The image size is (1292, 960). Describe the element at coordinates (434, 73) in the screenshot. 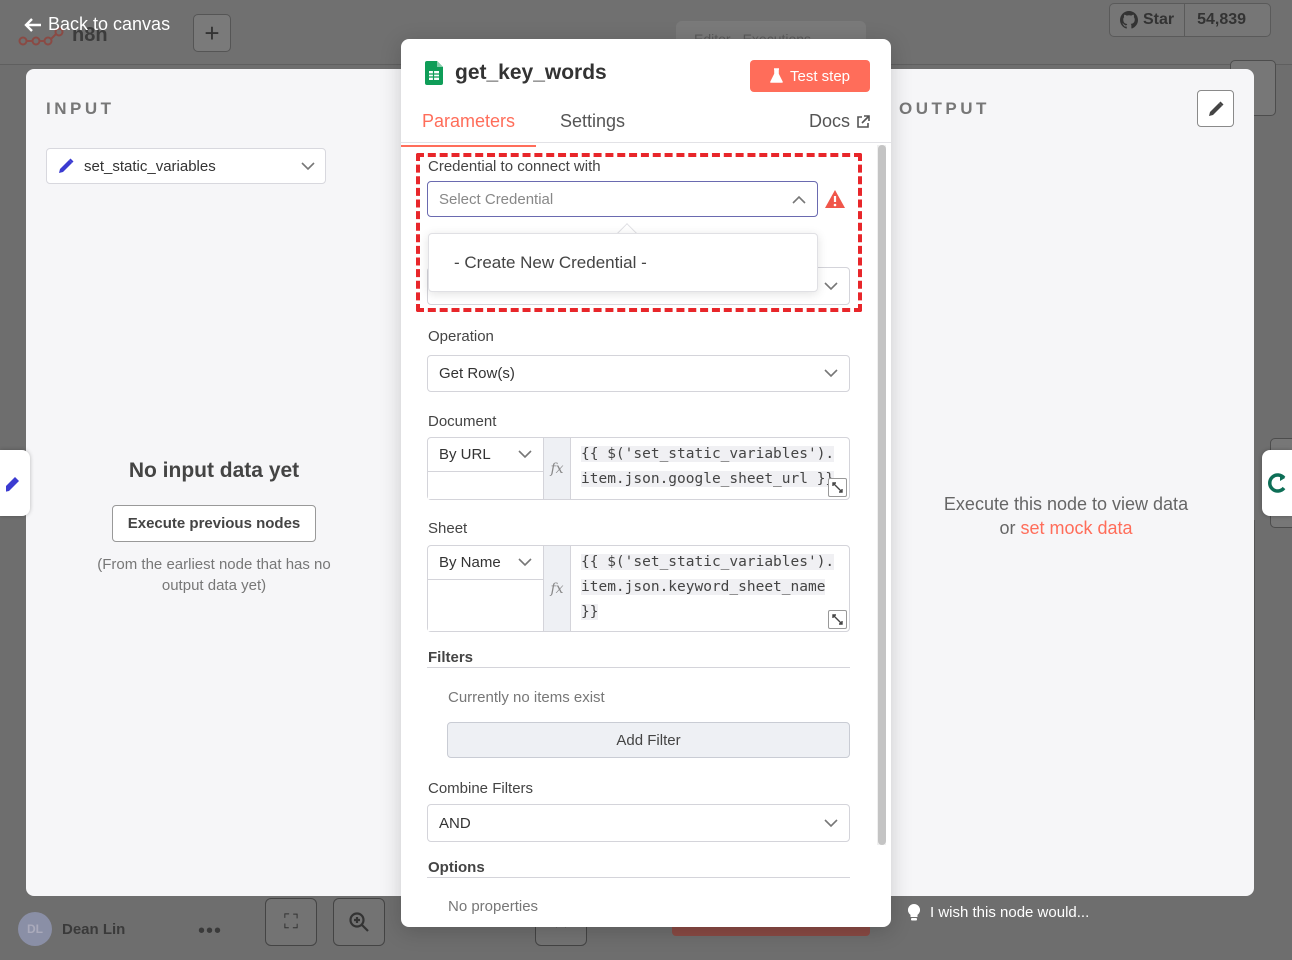

I see `google-sheets-icon` at that location.